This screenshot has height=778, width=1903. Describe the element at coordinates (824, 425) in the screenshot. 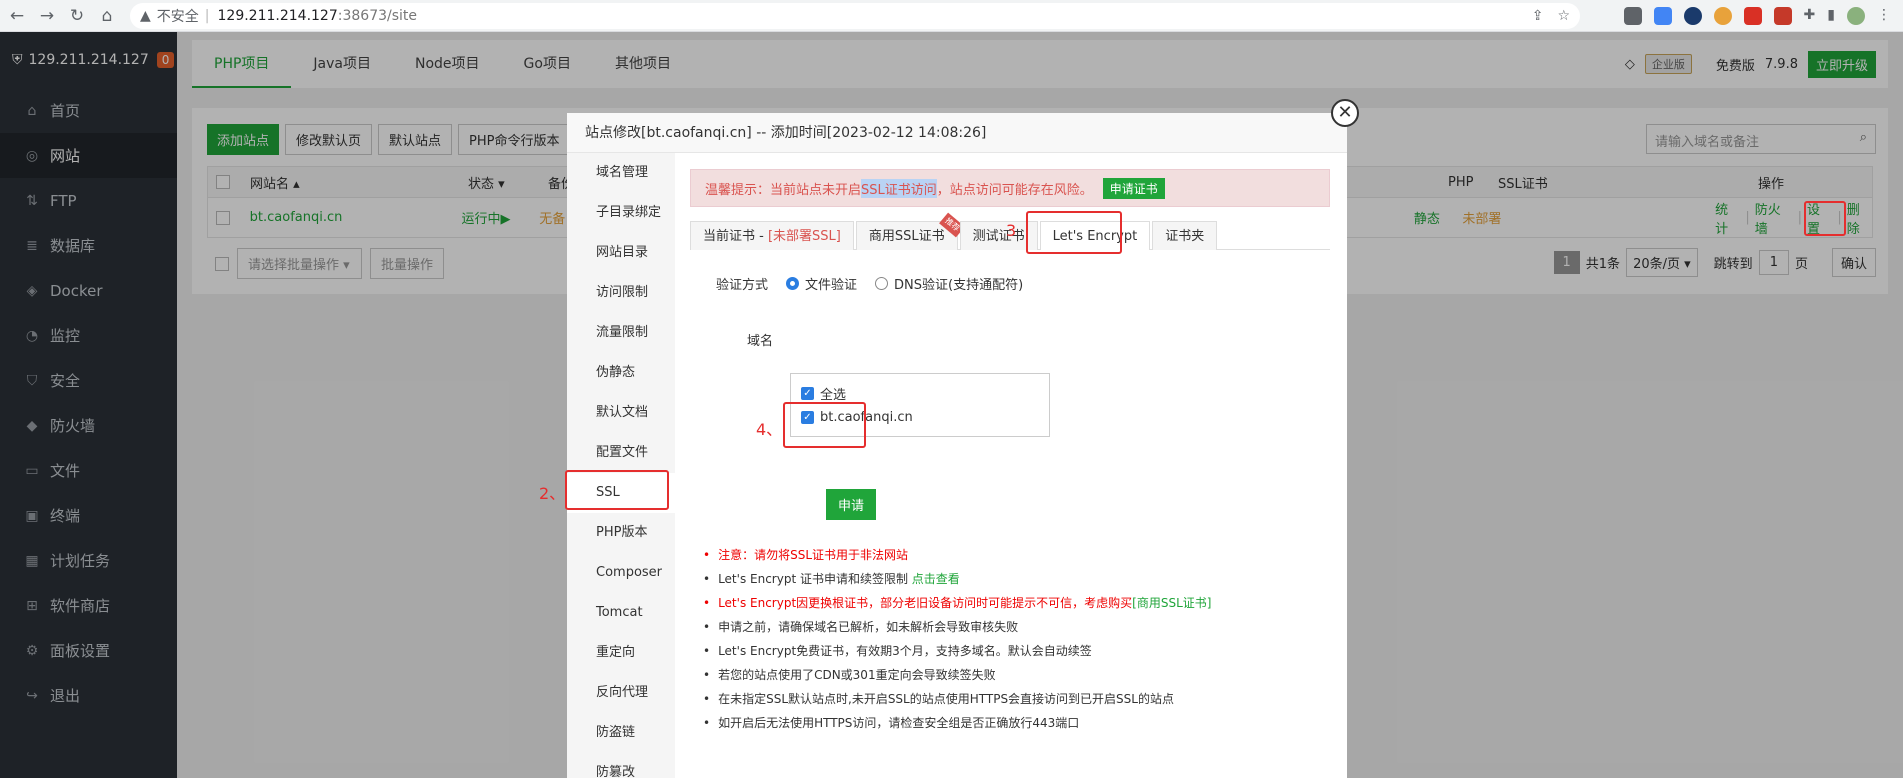

I see `annotation-box-apply` at that location.